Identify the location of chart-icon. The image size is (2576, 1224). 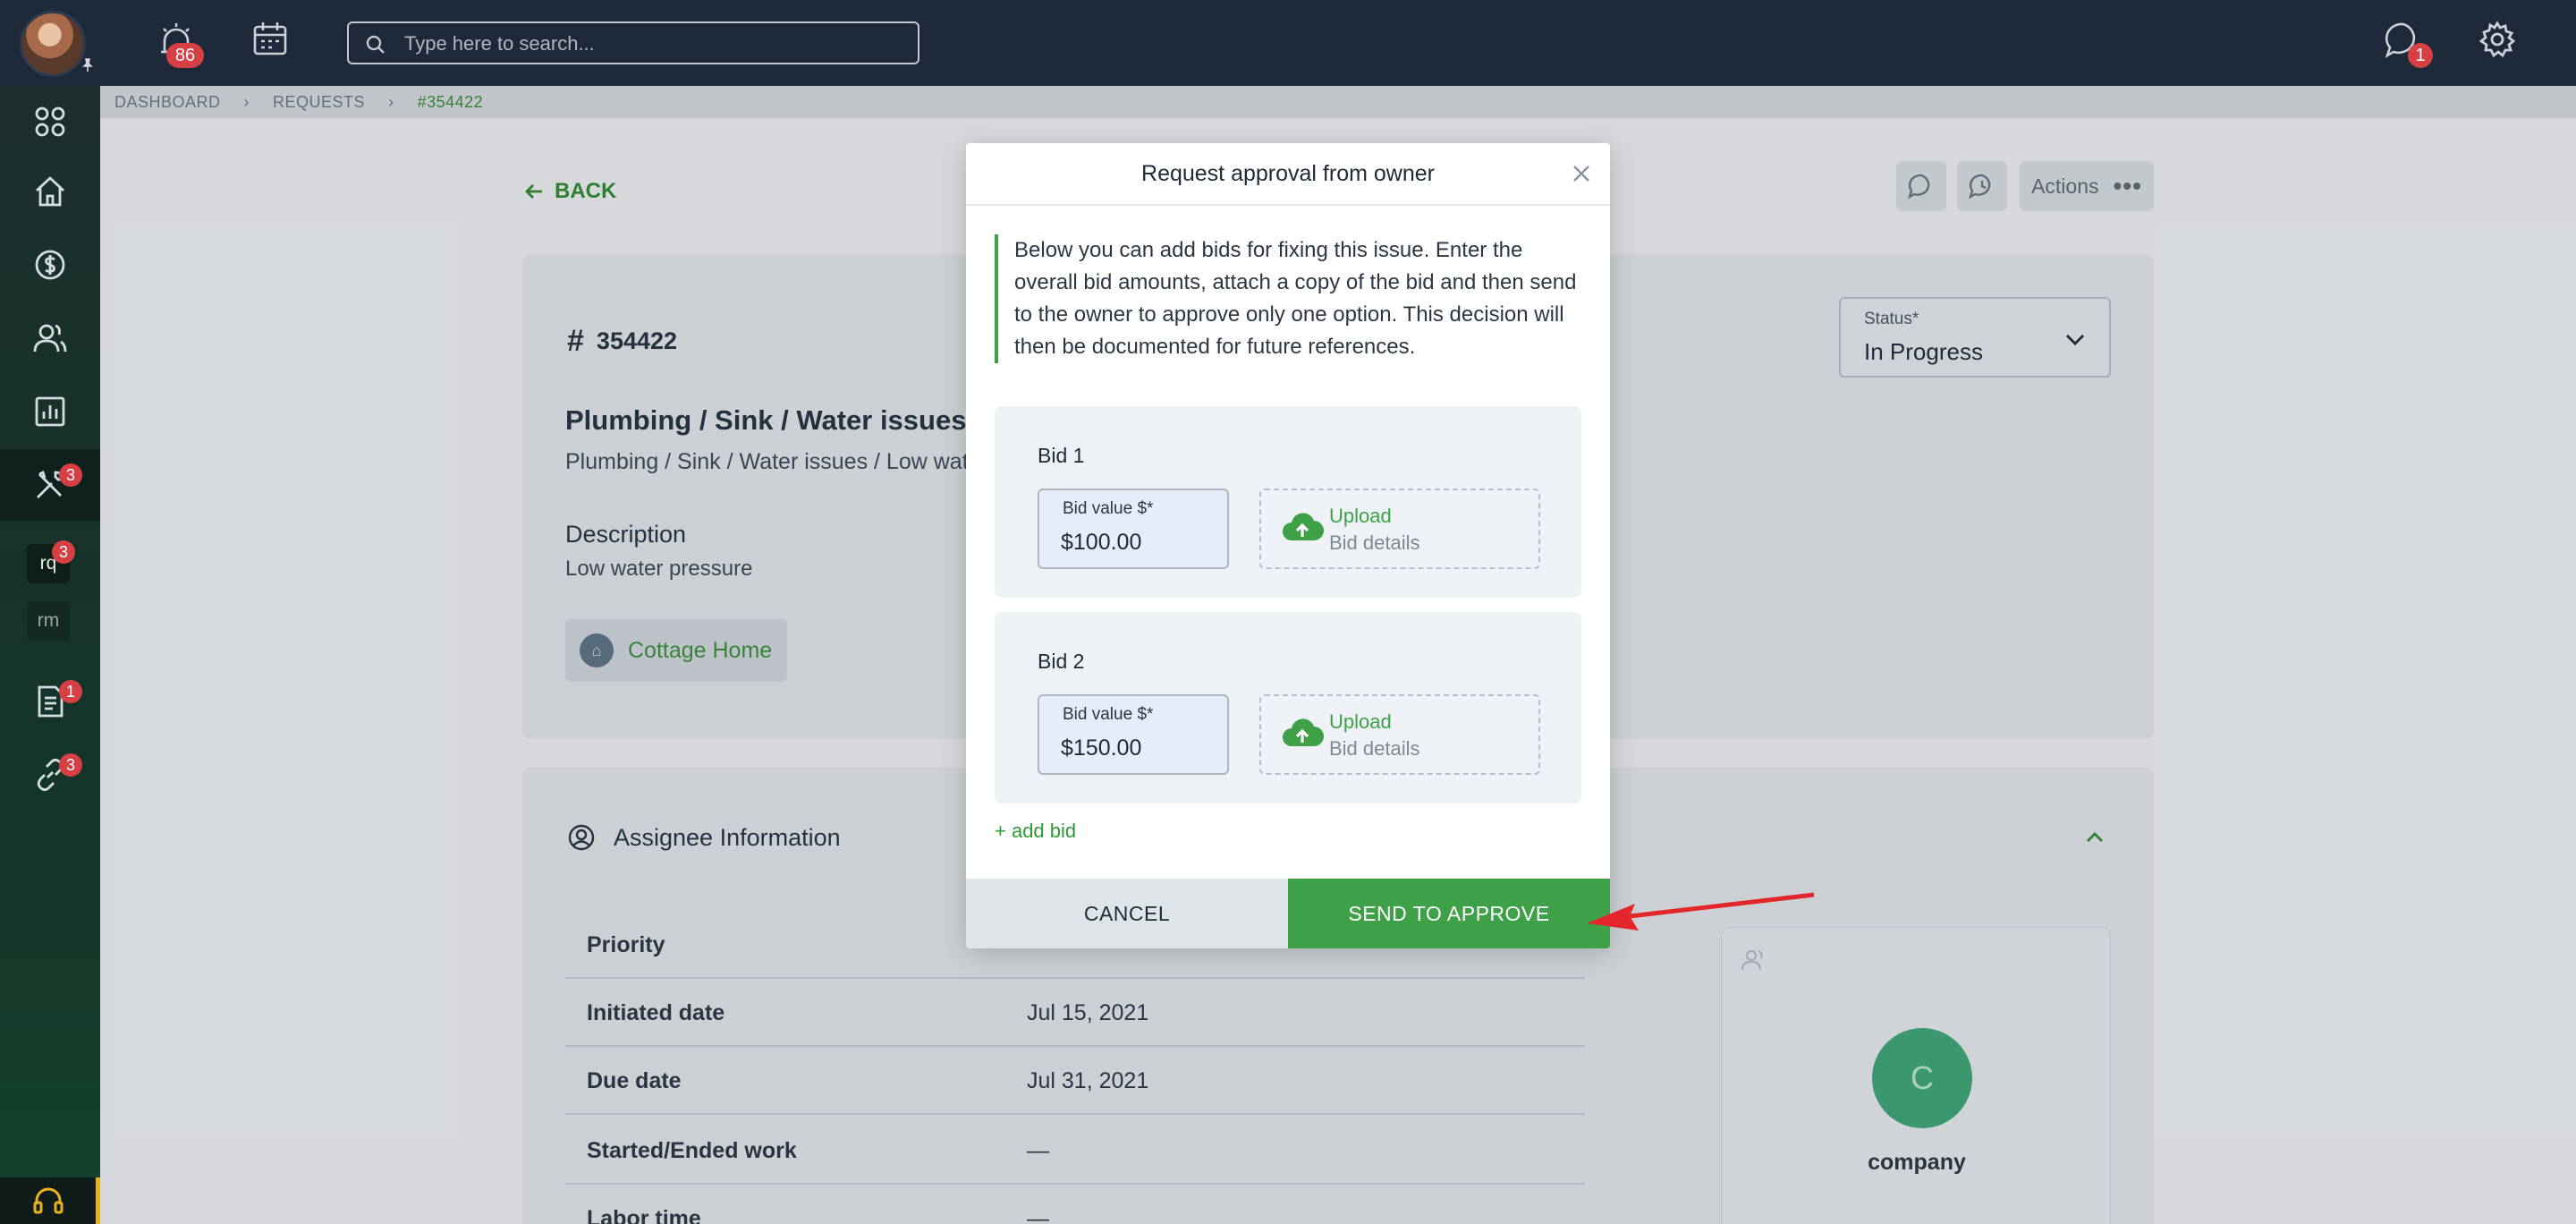
(50, 411).